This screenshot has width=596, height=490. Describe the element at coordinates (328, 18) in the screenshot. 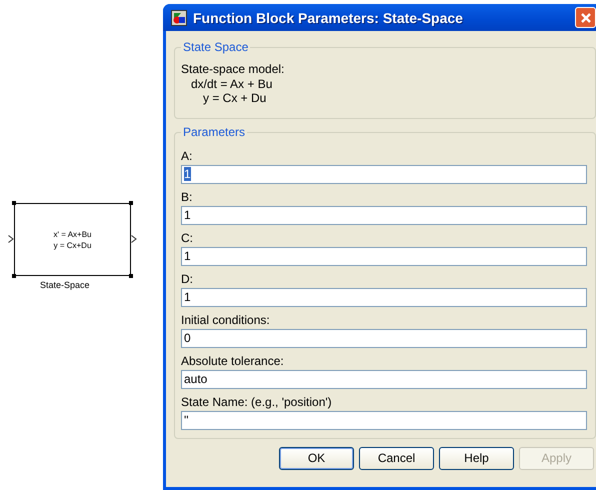

I see `window-title: Function Block Parameters: State-Space` at that location.